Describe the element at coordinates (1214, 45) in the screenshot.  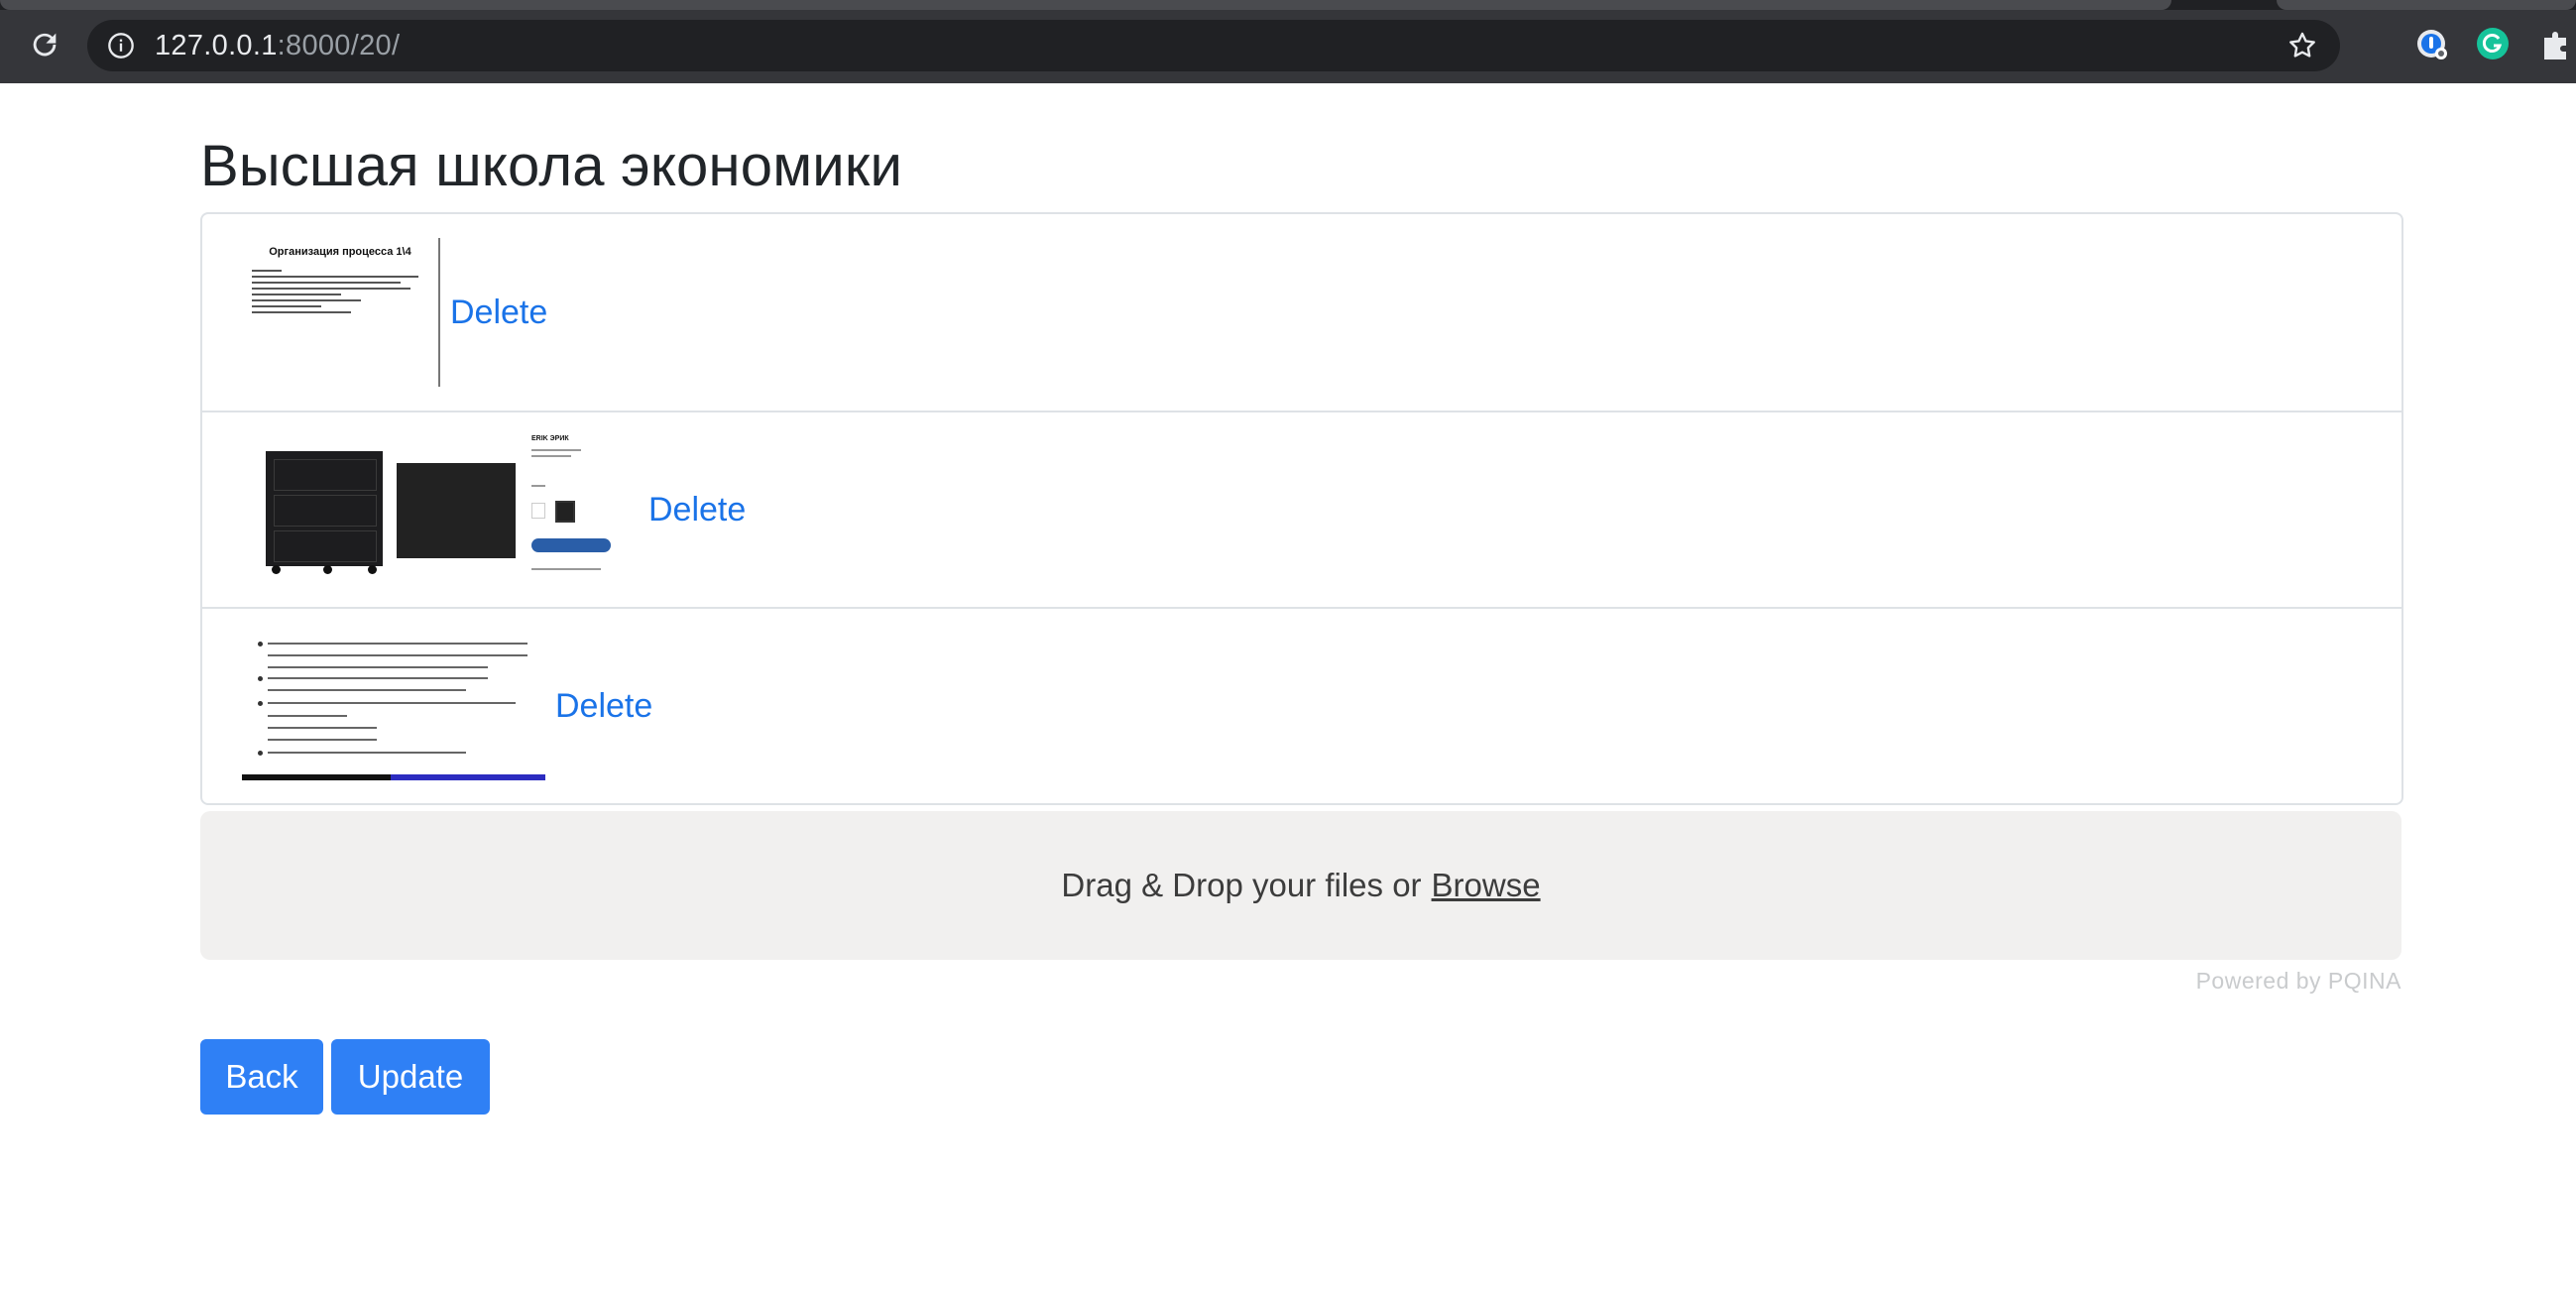
I see `address-bar: 127.0.0.1:8000/20/` at that location.